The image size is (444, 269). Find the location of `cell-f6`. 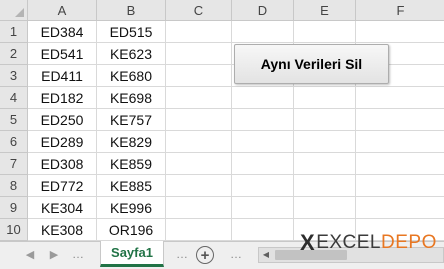

cell-f6 is located at coordinates (400, 142).